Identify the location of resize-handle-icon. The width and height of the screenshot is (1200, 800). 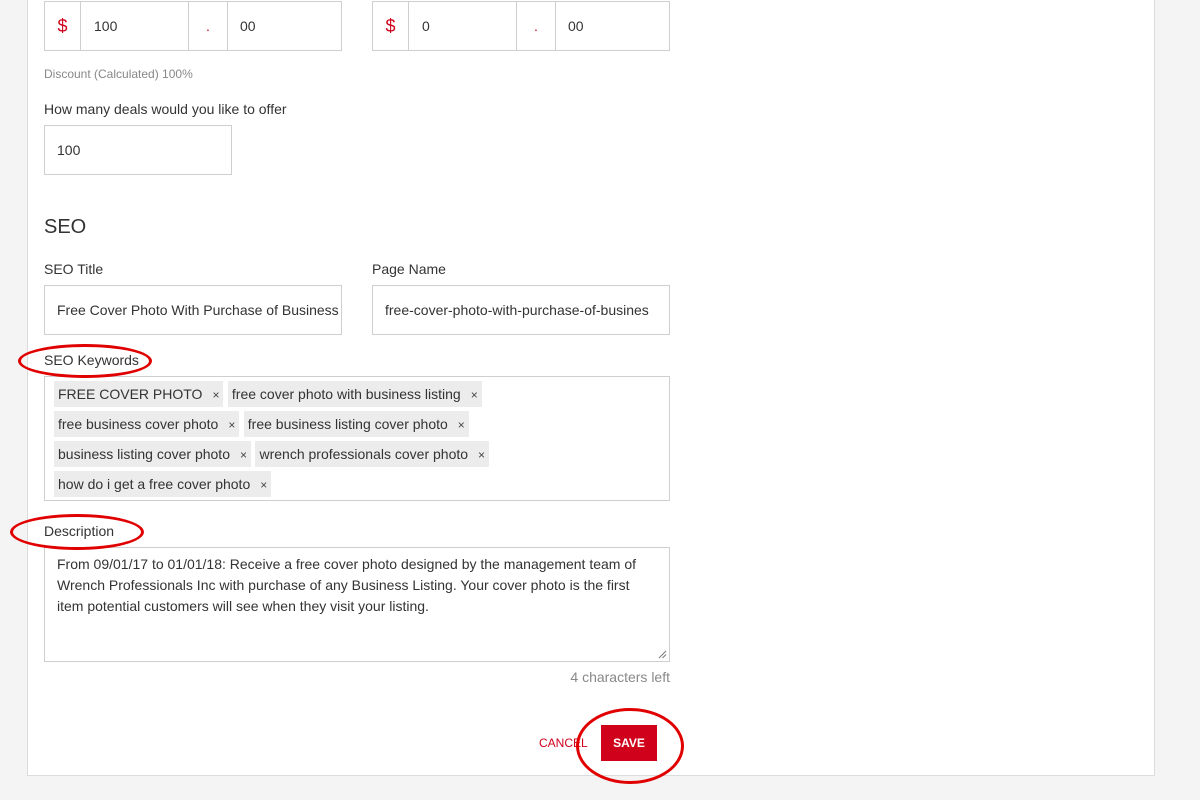
(662, 654).